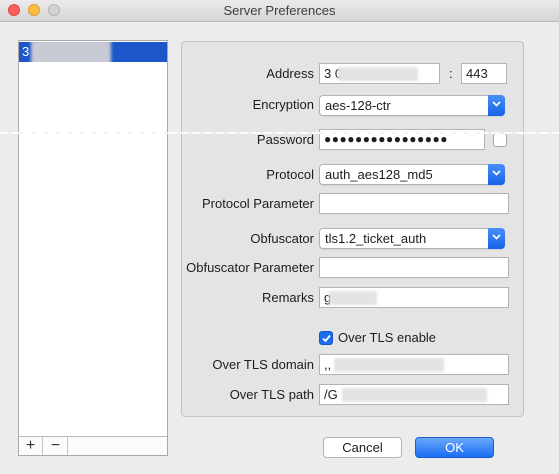 Image resolution: width=559 pixels, height=474 pixels. What do you see at coordinates (287, 297) in the screenshot?
I see `remarks-label: Remarks` at bounding box center [287, 297].